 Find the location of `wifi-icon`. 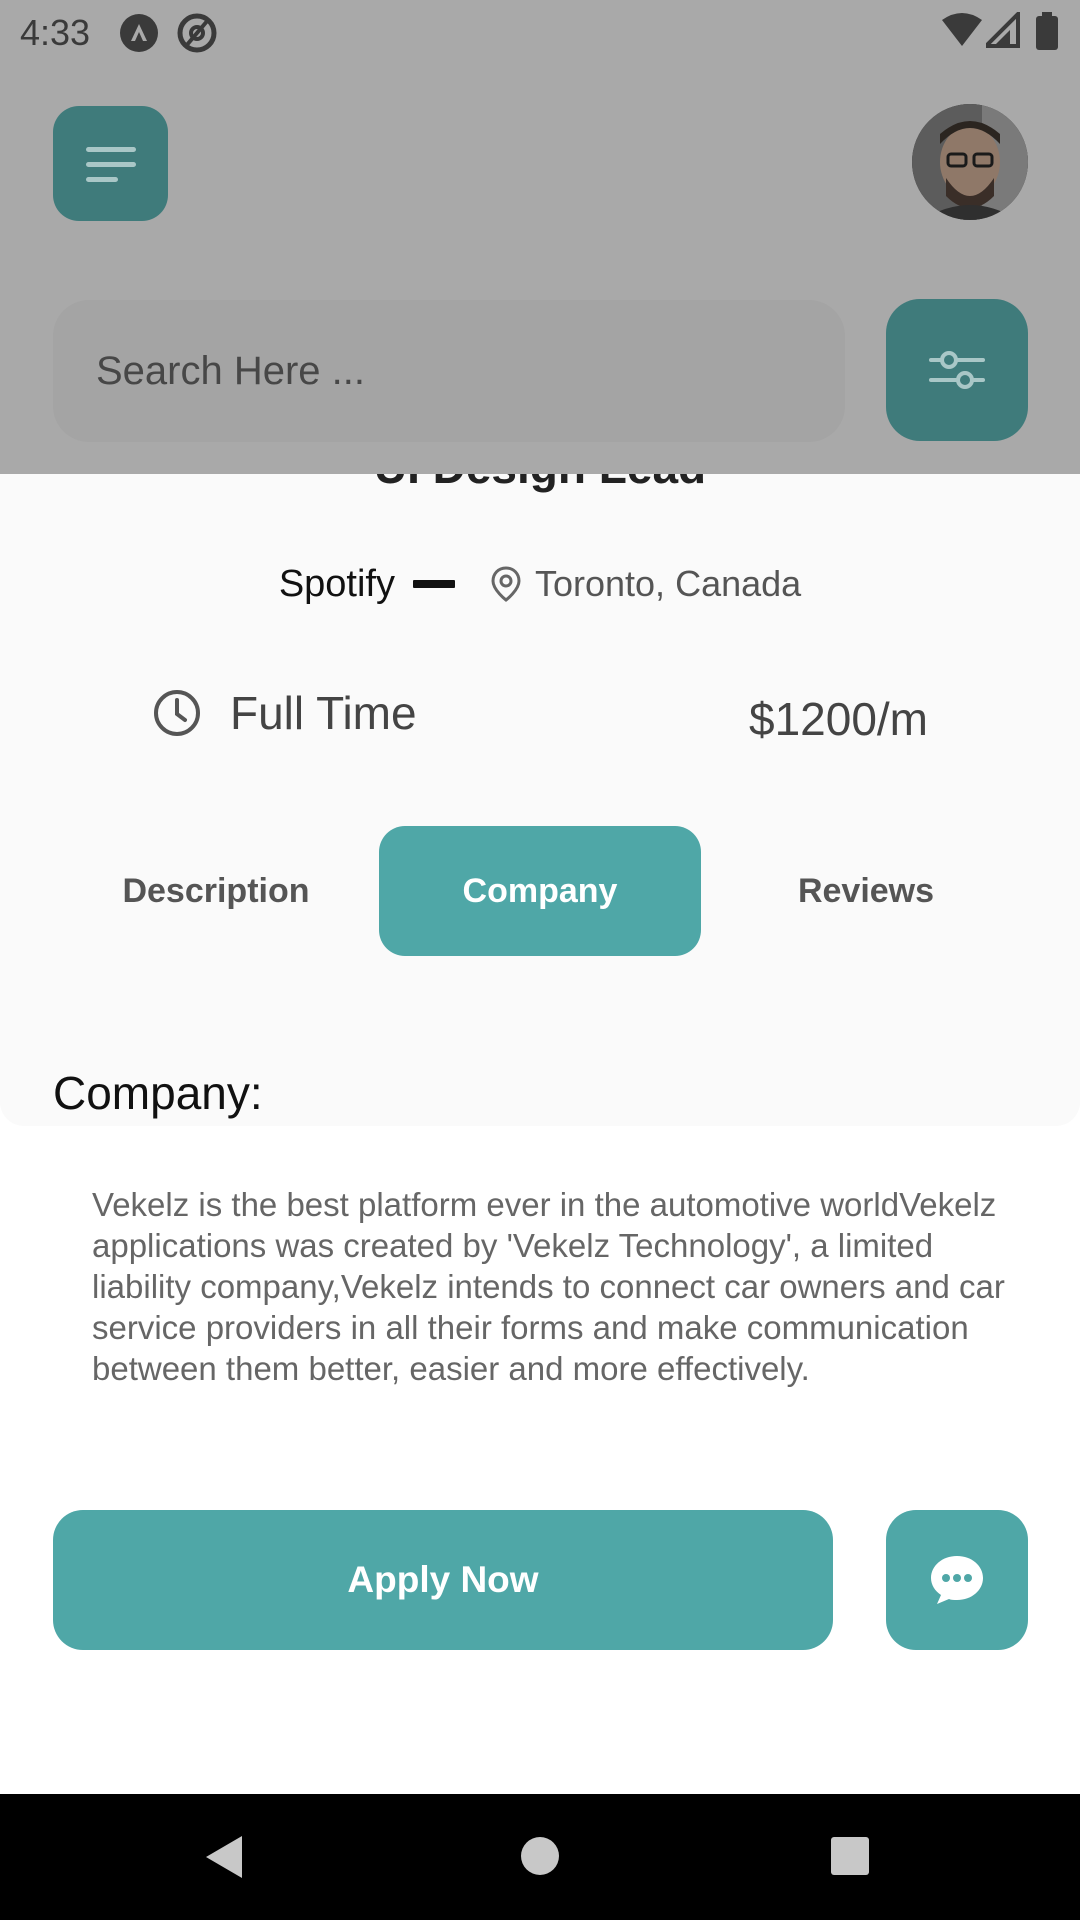

wifi-icon is located at coordinates (962, 29).